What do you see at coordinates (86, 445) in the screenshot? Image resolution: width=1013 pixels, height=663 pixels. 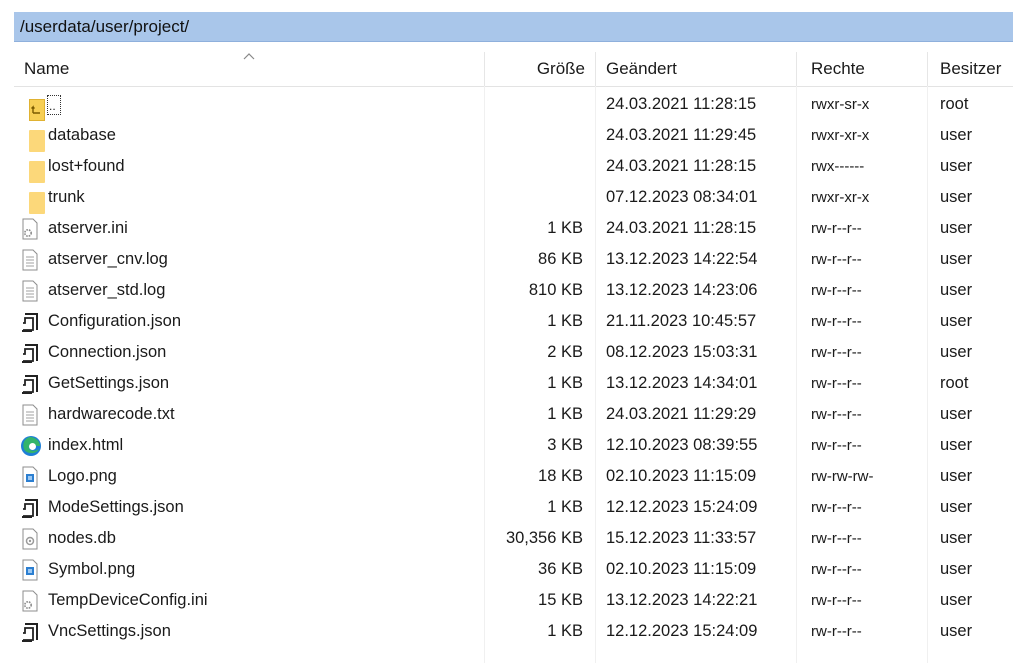 I see `file-name: index.html` at bounding box center [86, 445].